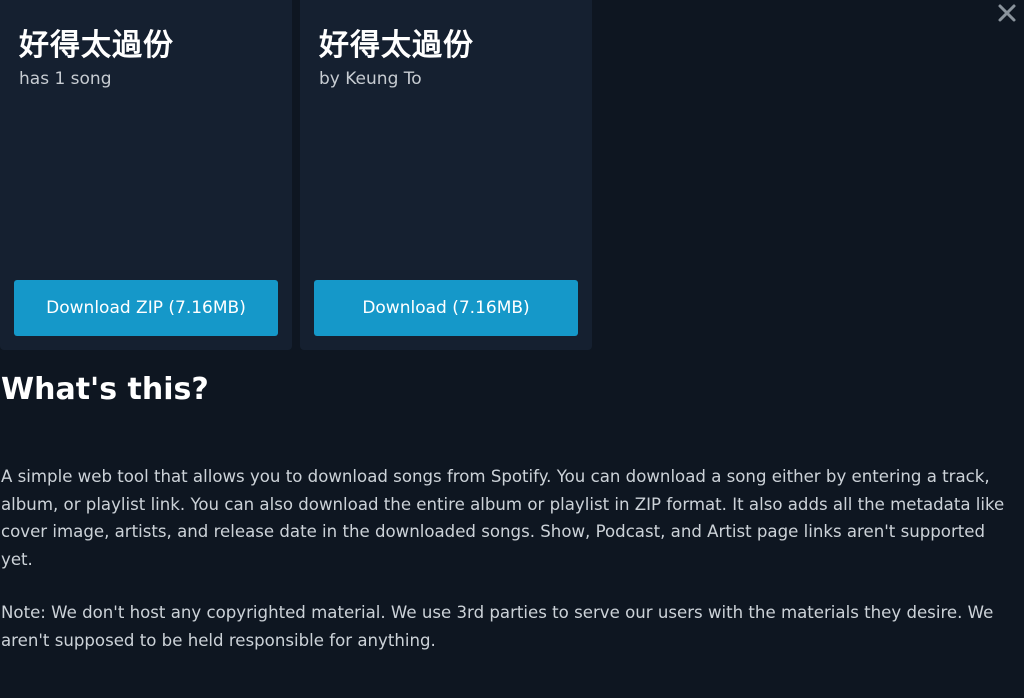 The image size is (1024, 698). I want to click on album-song-count: has 1 song, so click(65, 79).